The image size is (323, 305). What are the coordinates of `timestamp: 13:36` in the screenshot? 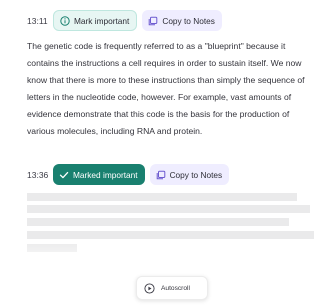 It's located at (38, 174).